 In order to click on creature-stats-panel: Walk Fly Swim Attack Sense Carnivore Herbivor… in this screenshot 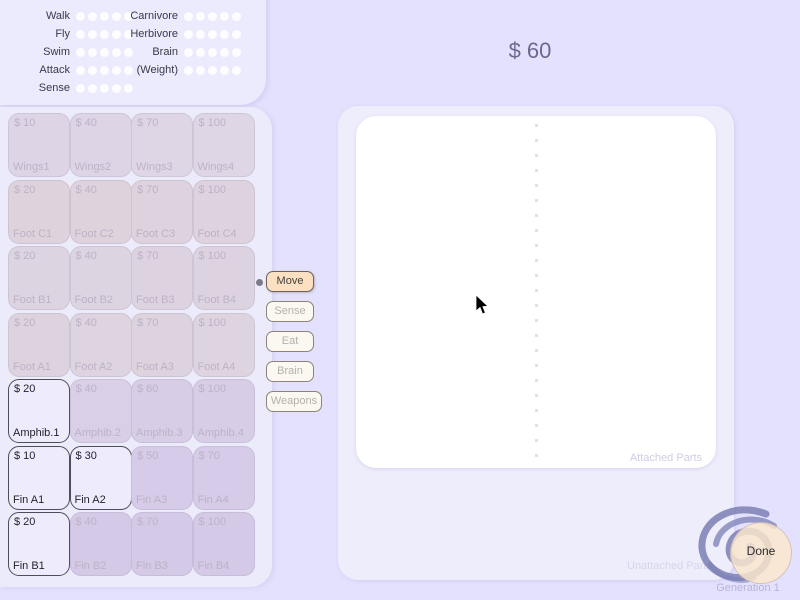, I will do `click(133, 52)`.